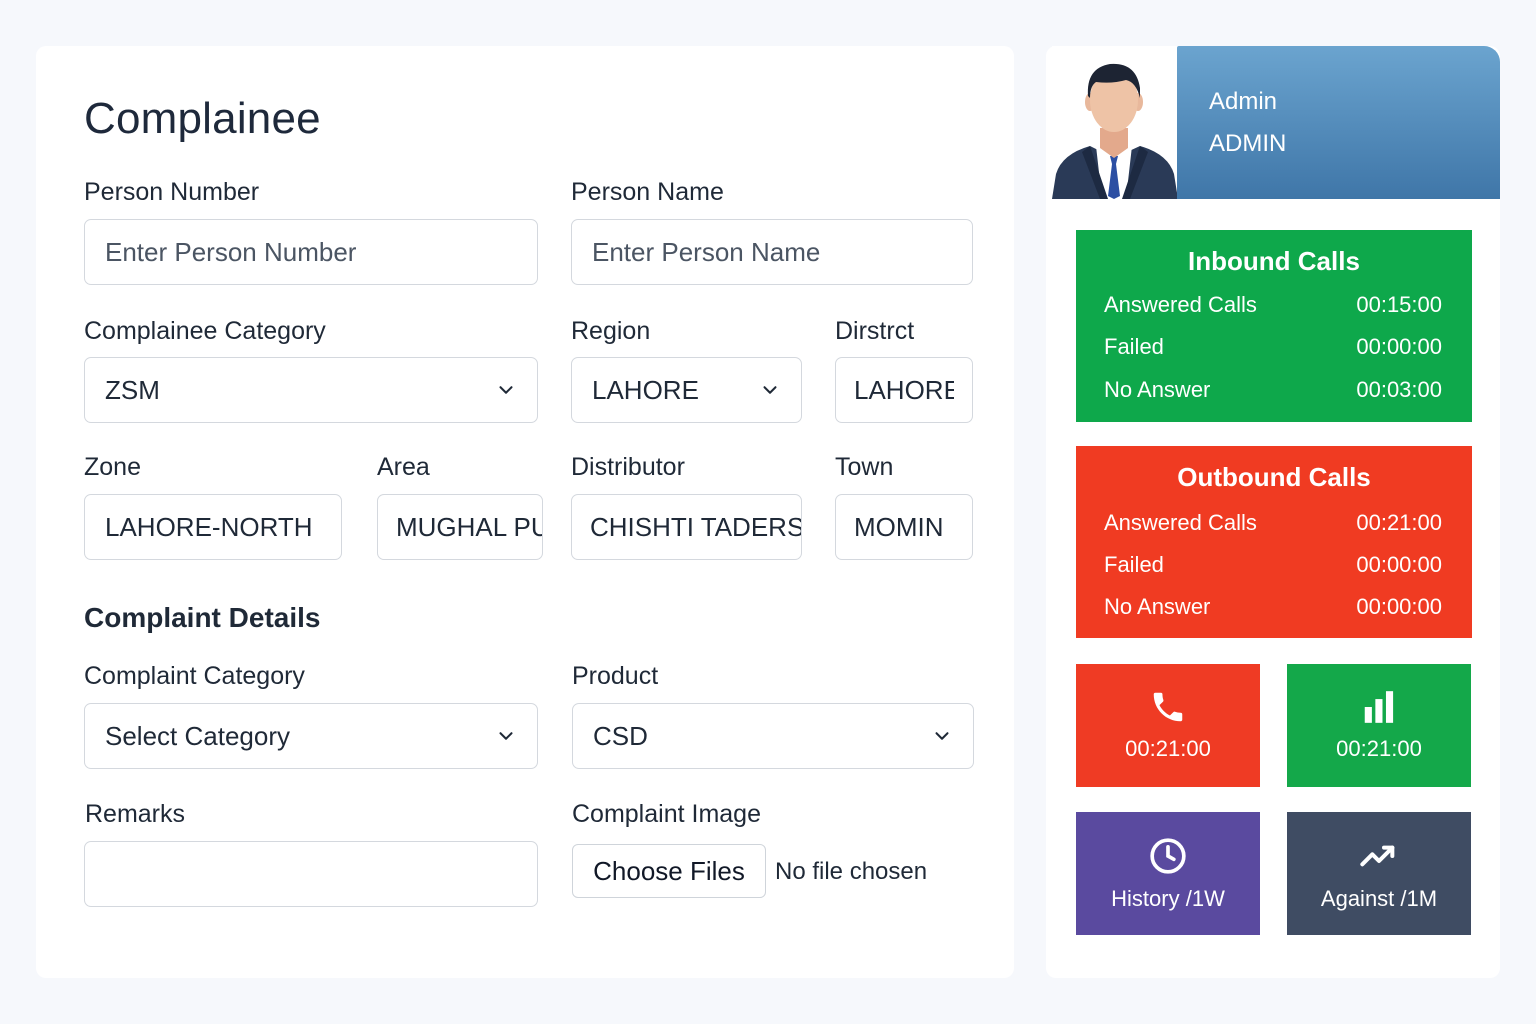 The width and height of the screenshot is (1536, 1024). I want to click on avatar, so click(1115, 122).